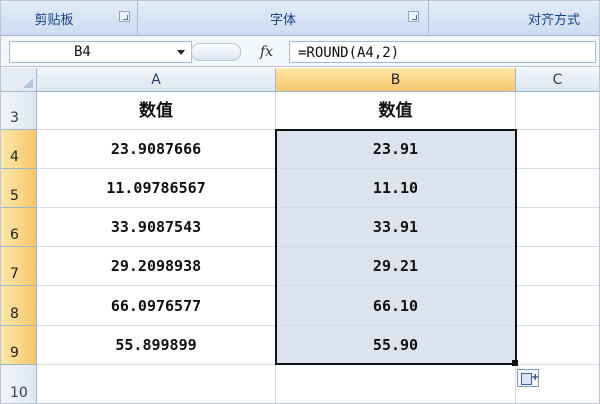 This screenshot has height=404, width=600. I want to click on paste-options-plus-glyph: +, so click(535, 377).